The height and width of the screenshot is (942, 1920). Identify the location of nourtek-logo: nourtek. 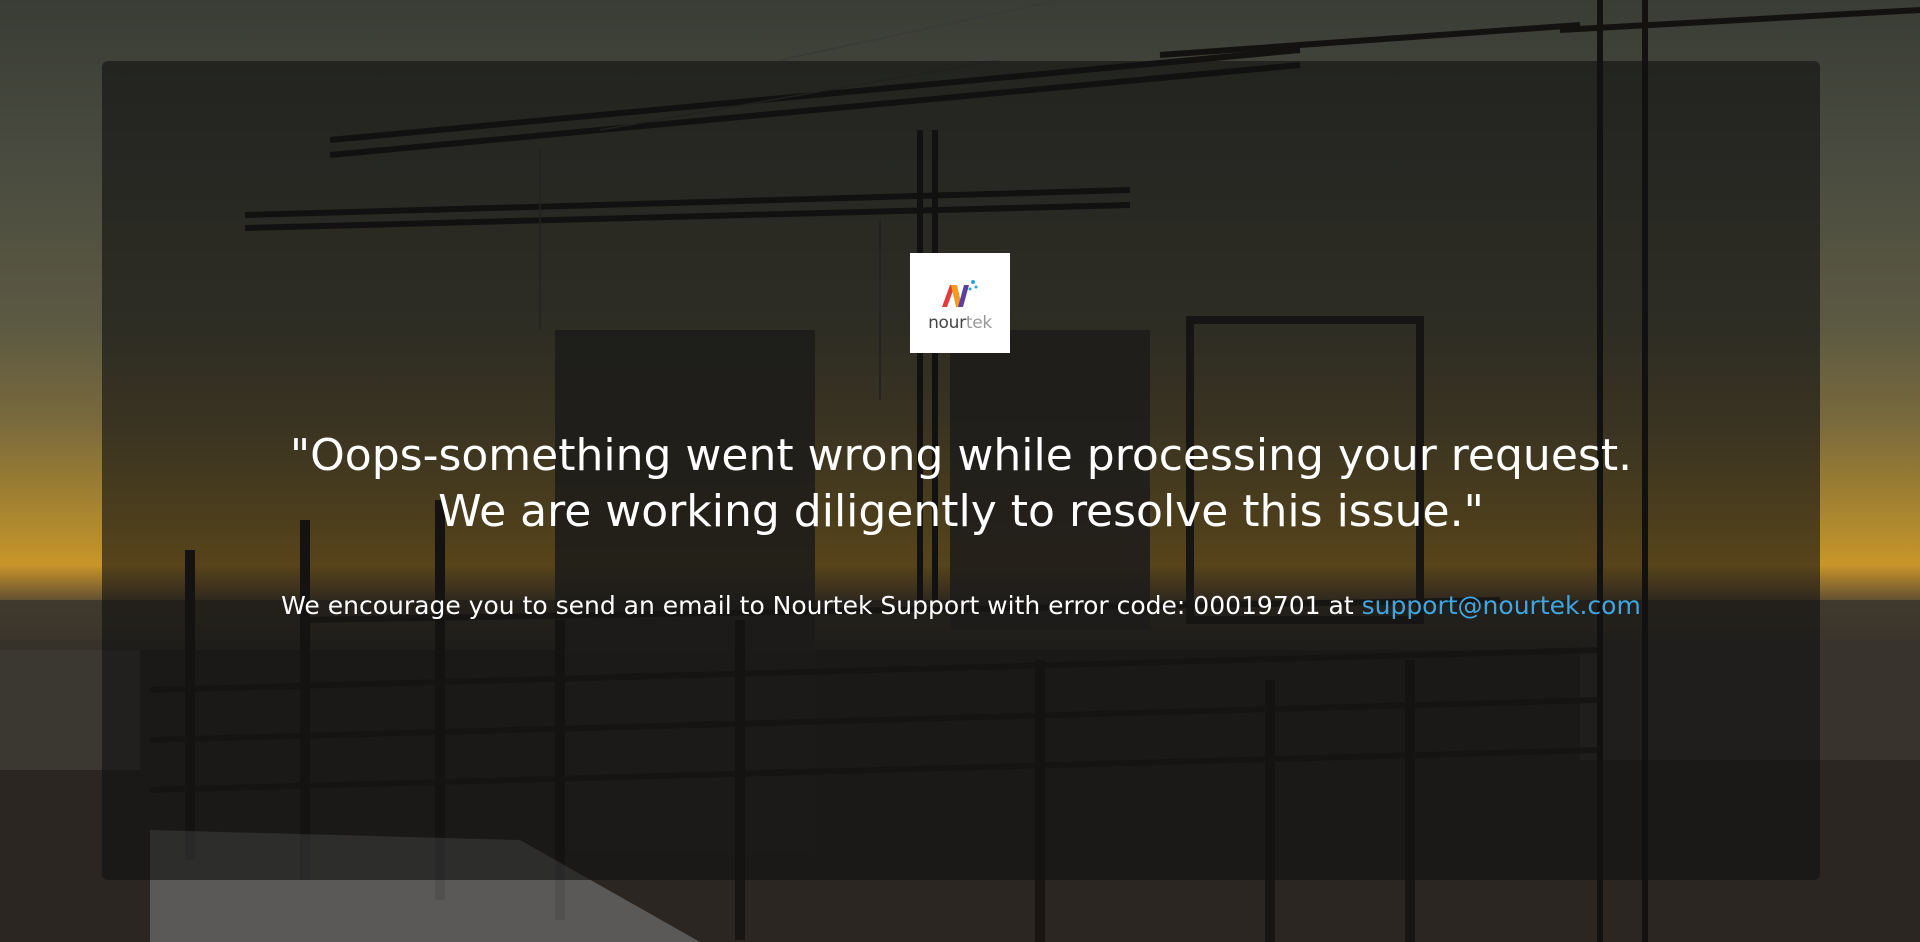
(960, 303).